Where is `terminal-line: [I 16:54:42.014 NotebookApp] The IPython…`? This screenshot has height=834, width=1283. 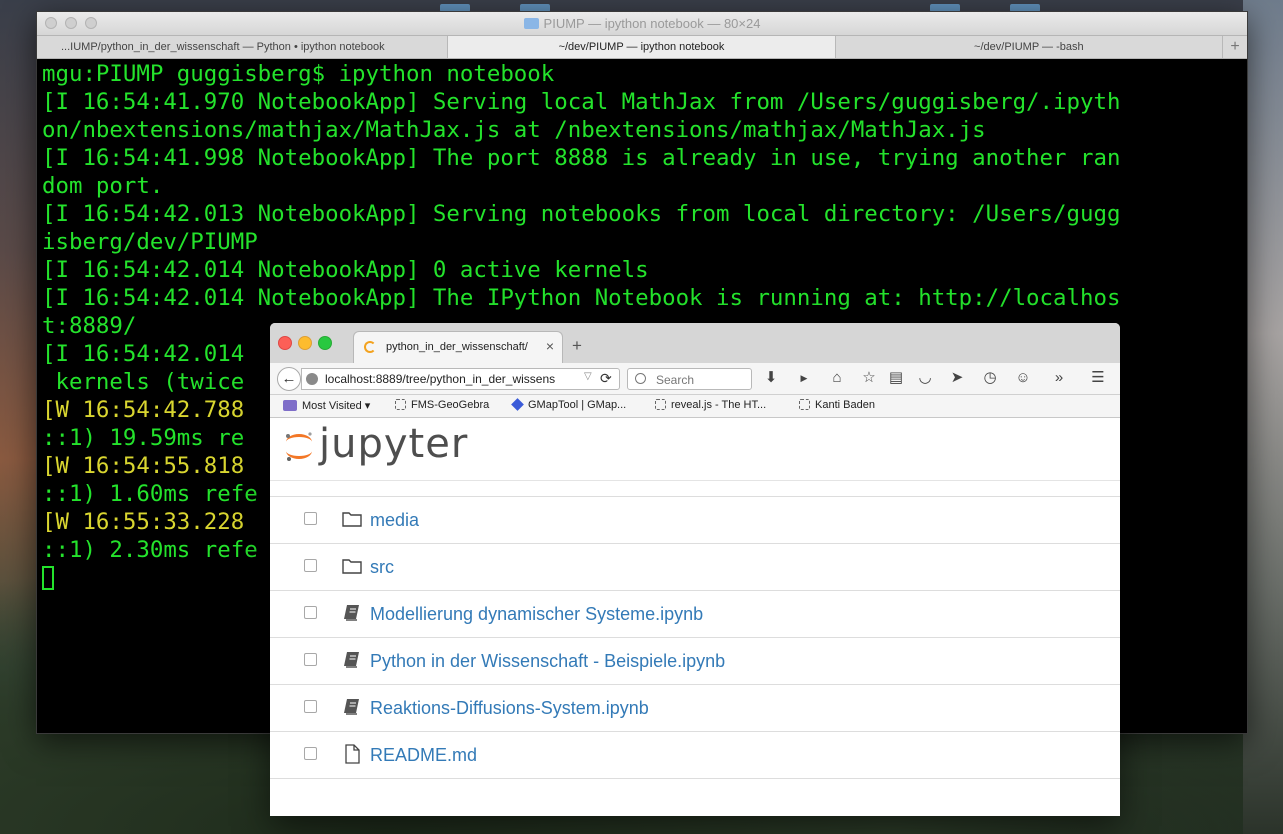 terminal-line: [I 16:54:42.014 NotebookApp] The IPython… is located at coordinates (644, 298).